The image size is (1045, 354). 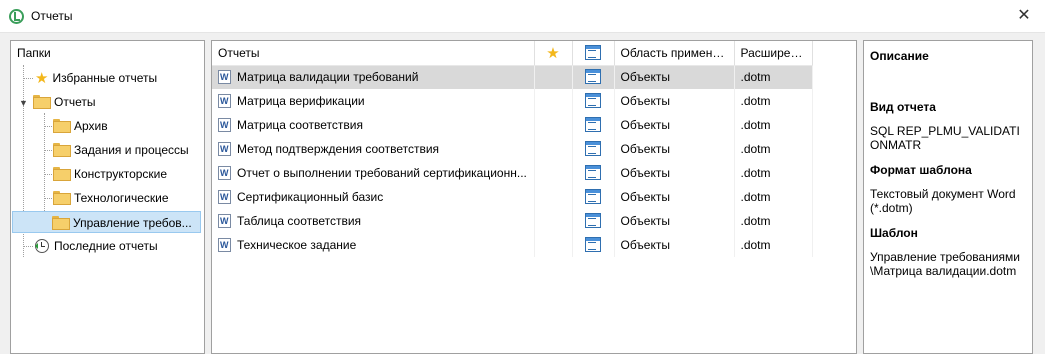 What do you see at coordinates (91, 126) in the screenshot?
I see `folder-label: Архив` at bounding box center [91, 126].